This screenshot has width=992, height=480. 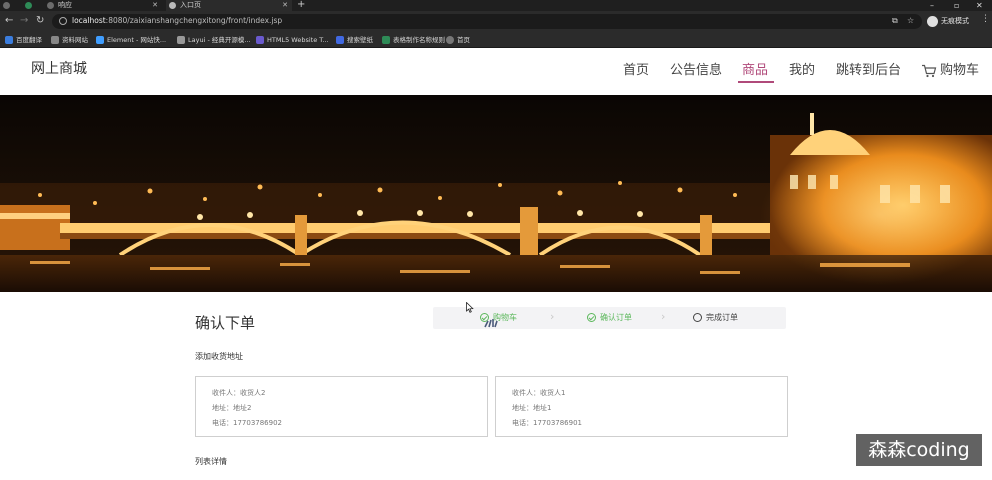 I want to click on browser-tab-strip: 响应 ✕ 入口页 ✕ + – ▫ ✕, so click(x=496, y=5).